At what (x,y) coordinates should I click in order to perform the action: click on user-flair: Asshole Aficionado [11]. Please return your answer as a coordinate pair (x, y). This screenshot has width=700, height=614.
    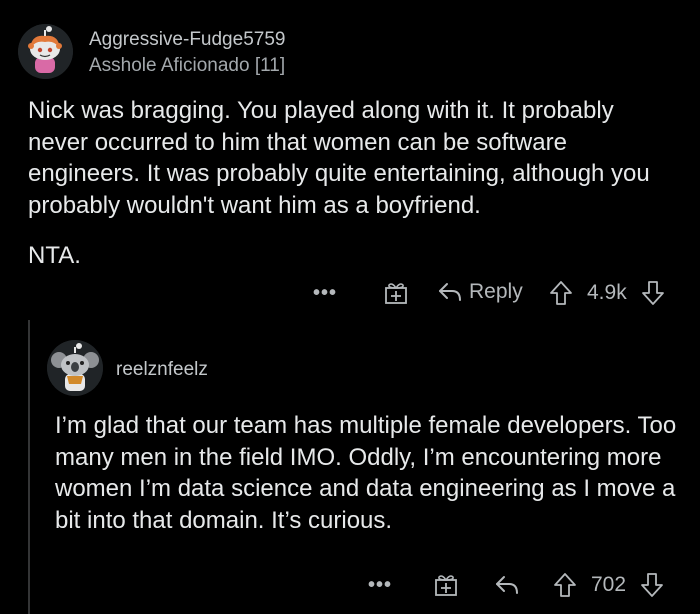
    Looking at the image, I should click on (187, 65).